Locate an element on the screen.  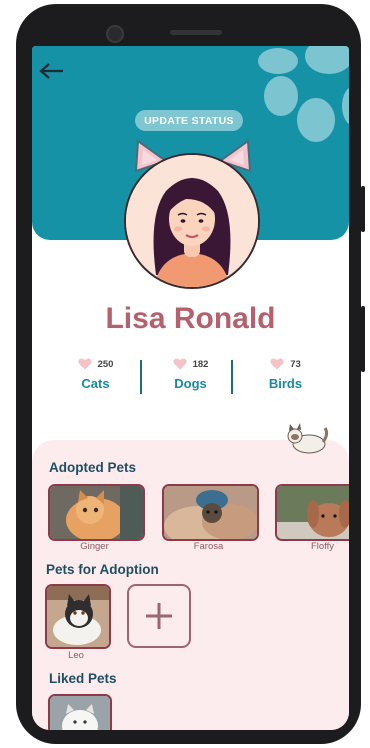
volume-button is located at coordinates (363, 339).